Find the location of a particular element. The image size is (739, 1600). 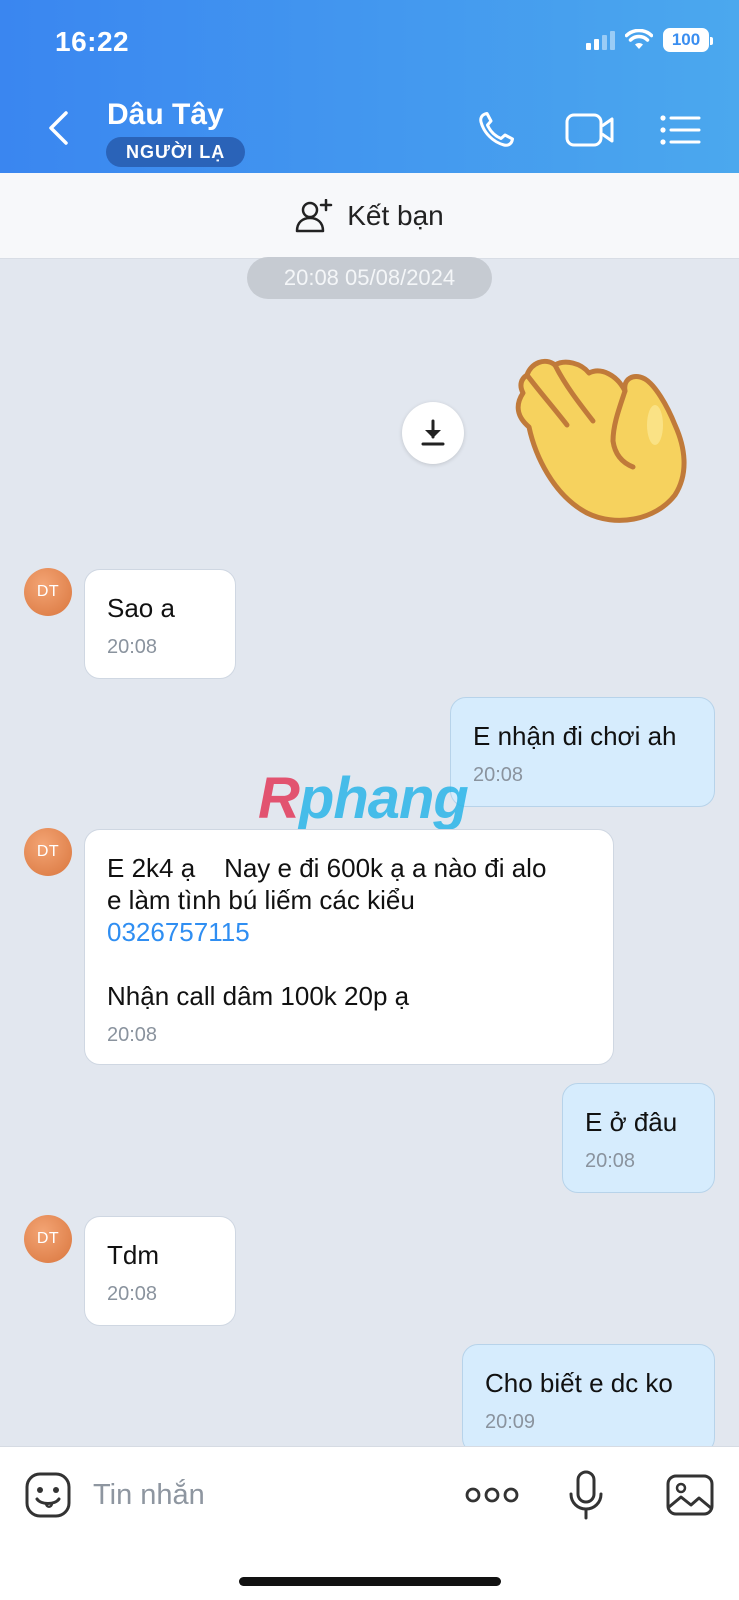

message-text: E nhận đi chơi ah is located at coordinates (575, 736).